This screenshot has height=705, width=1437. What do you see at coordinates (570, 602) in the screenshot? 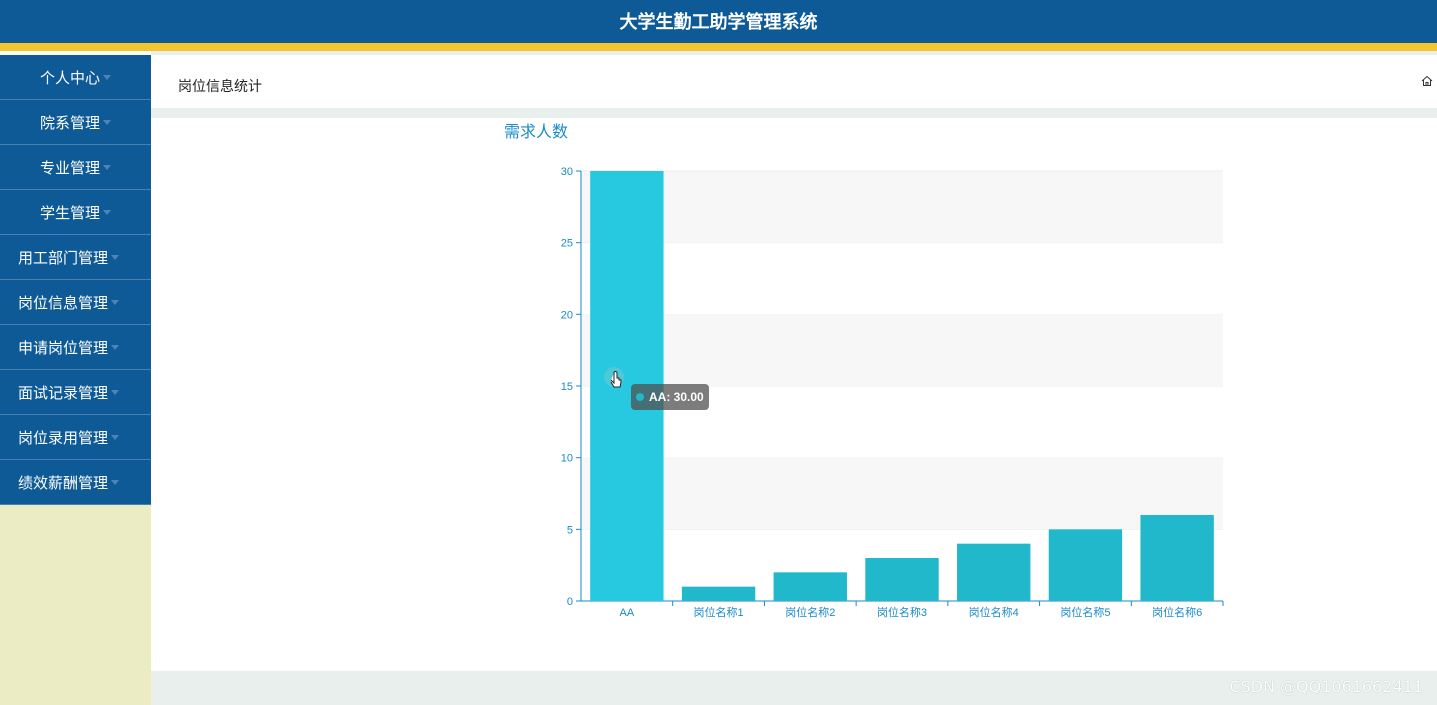
I see `y-tick-label: 0` at bounding box center [570, 602].